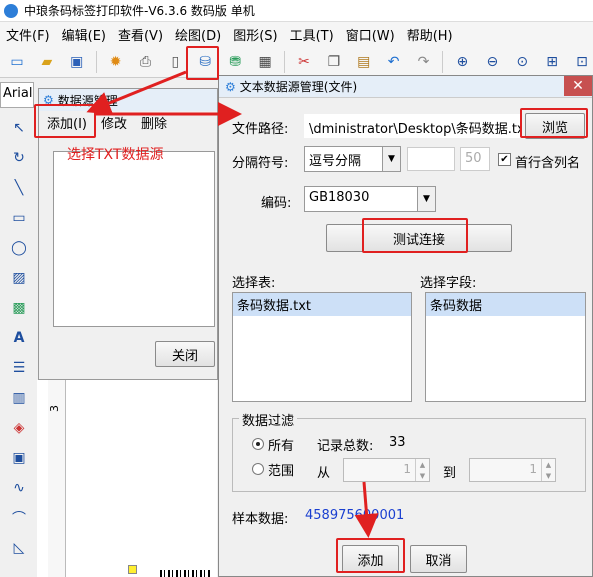 The height and width of the screenshot is (577, 593). I want to click on arrow-to-add-button, so click(366, 509).